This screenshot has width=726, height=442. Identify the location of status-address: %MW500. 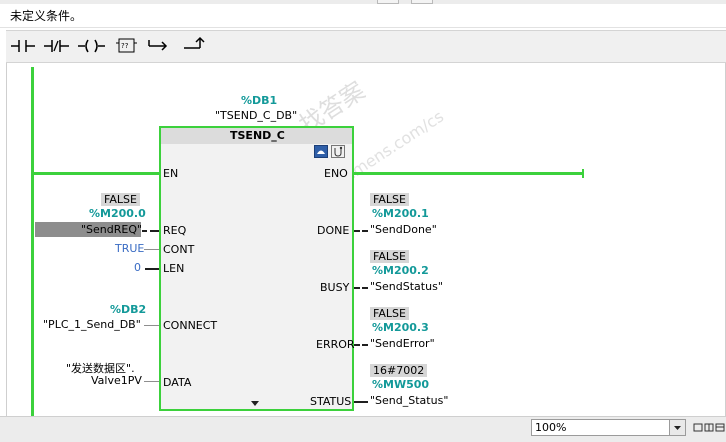
(400, 384).